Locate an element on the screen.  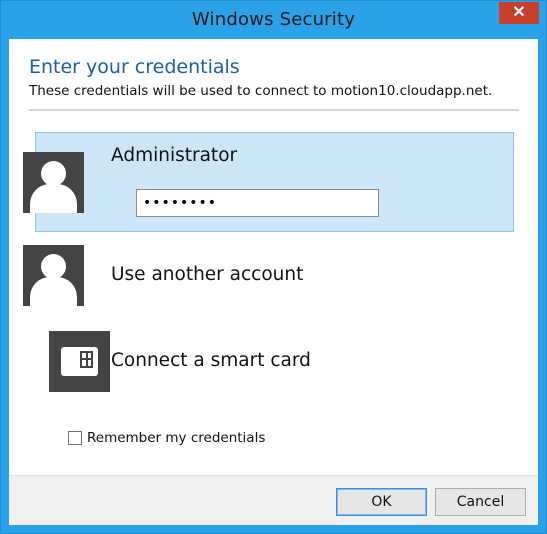
ok-button: OK is located at coordinates (381, 502).